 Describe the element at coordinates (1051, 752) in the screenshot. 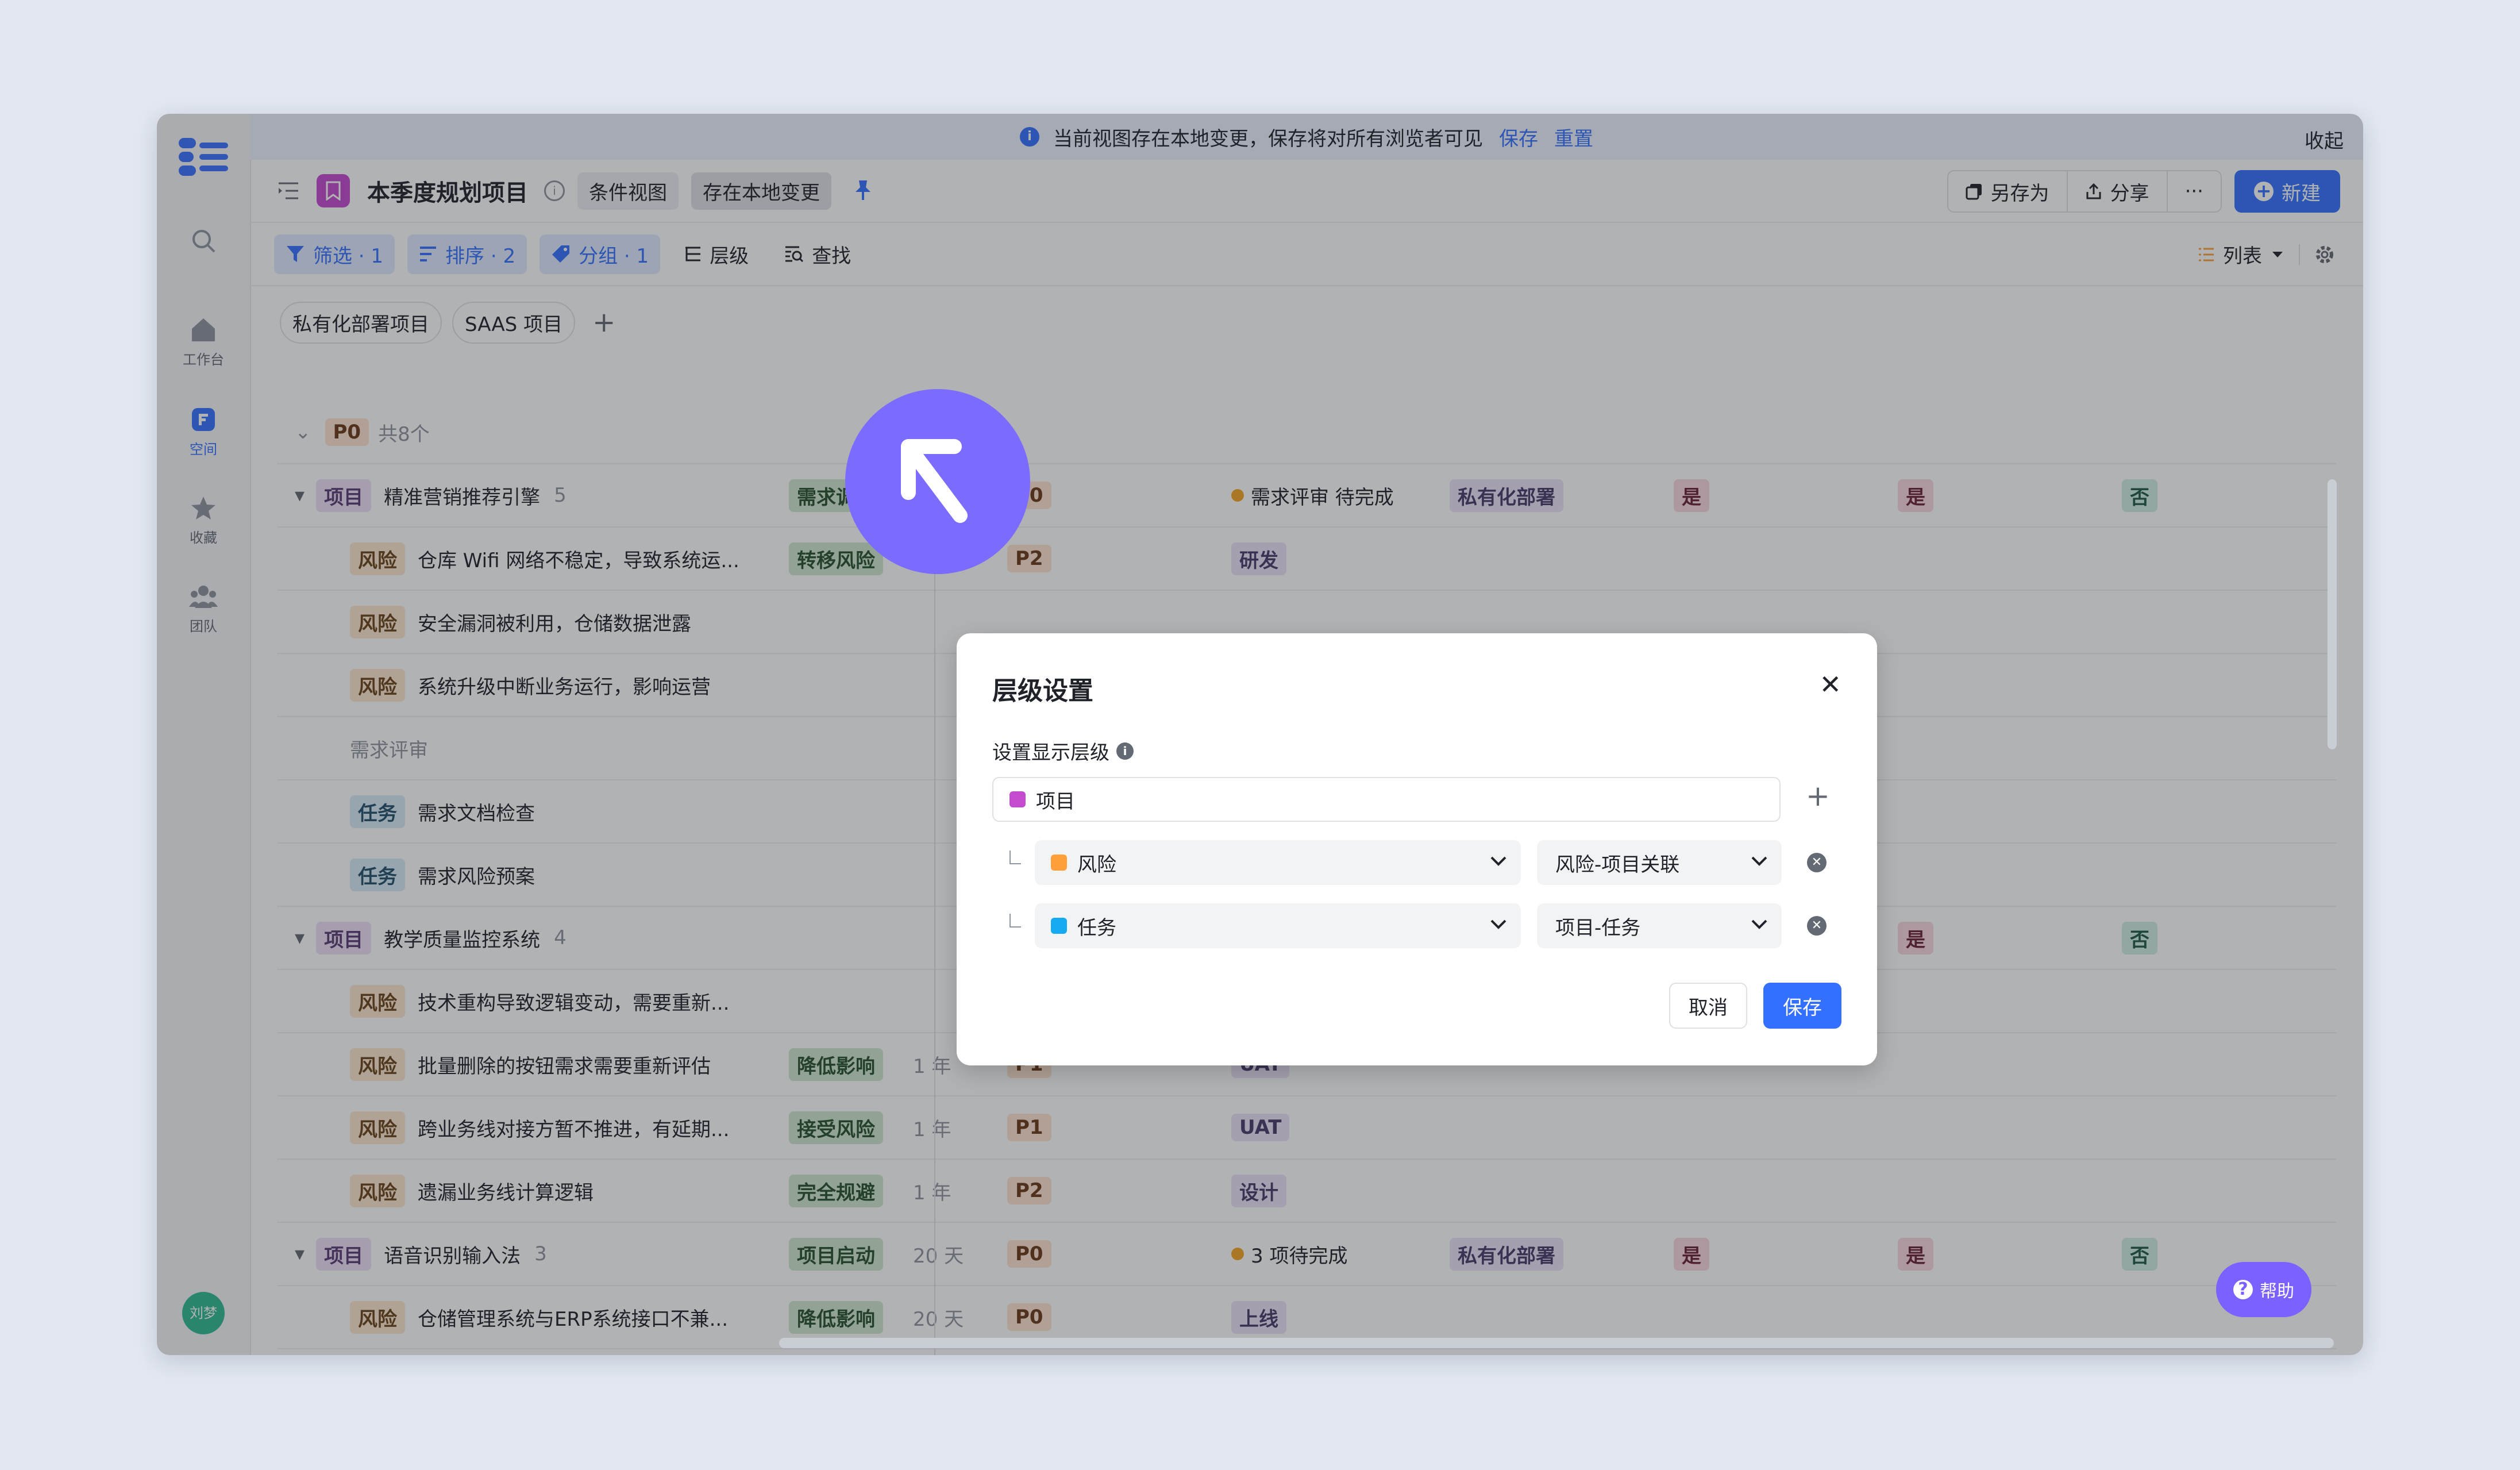

I see `level-label: 设置显示层级` at that location.